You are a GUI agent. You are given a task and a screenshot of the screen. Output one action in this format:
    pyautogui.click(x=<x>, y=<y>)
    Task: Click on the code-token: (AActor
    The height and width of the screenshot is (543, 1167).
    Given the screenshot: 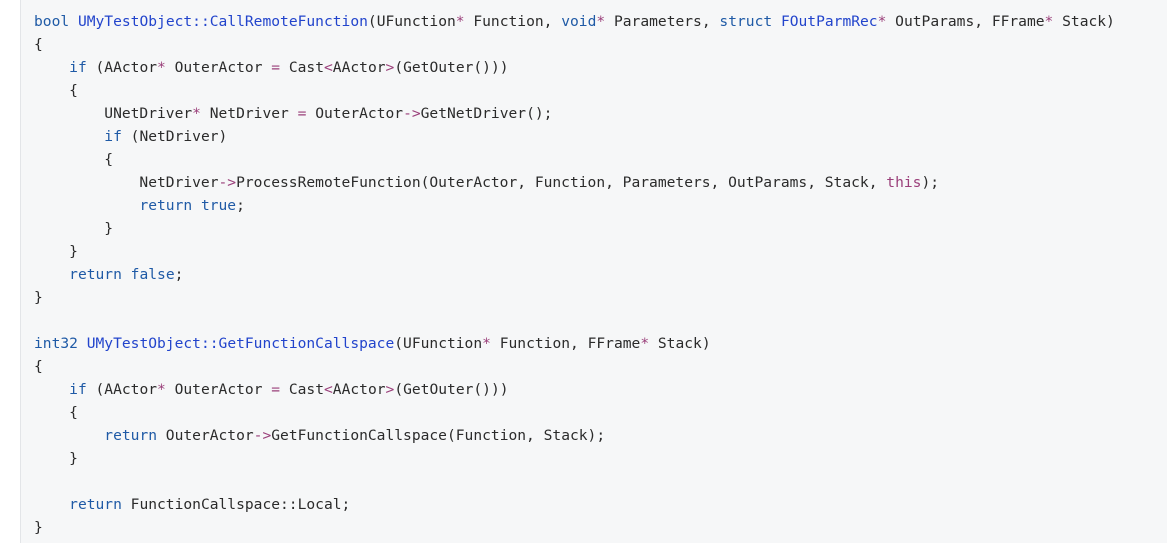 What is the action you would take?
    pyautogui.click(x=122, y=67)
    